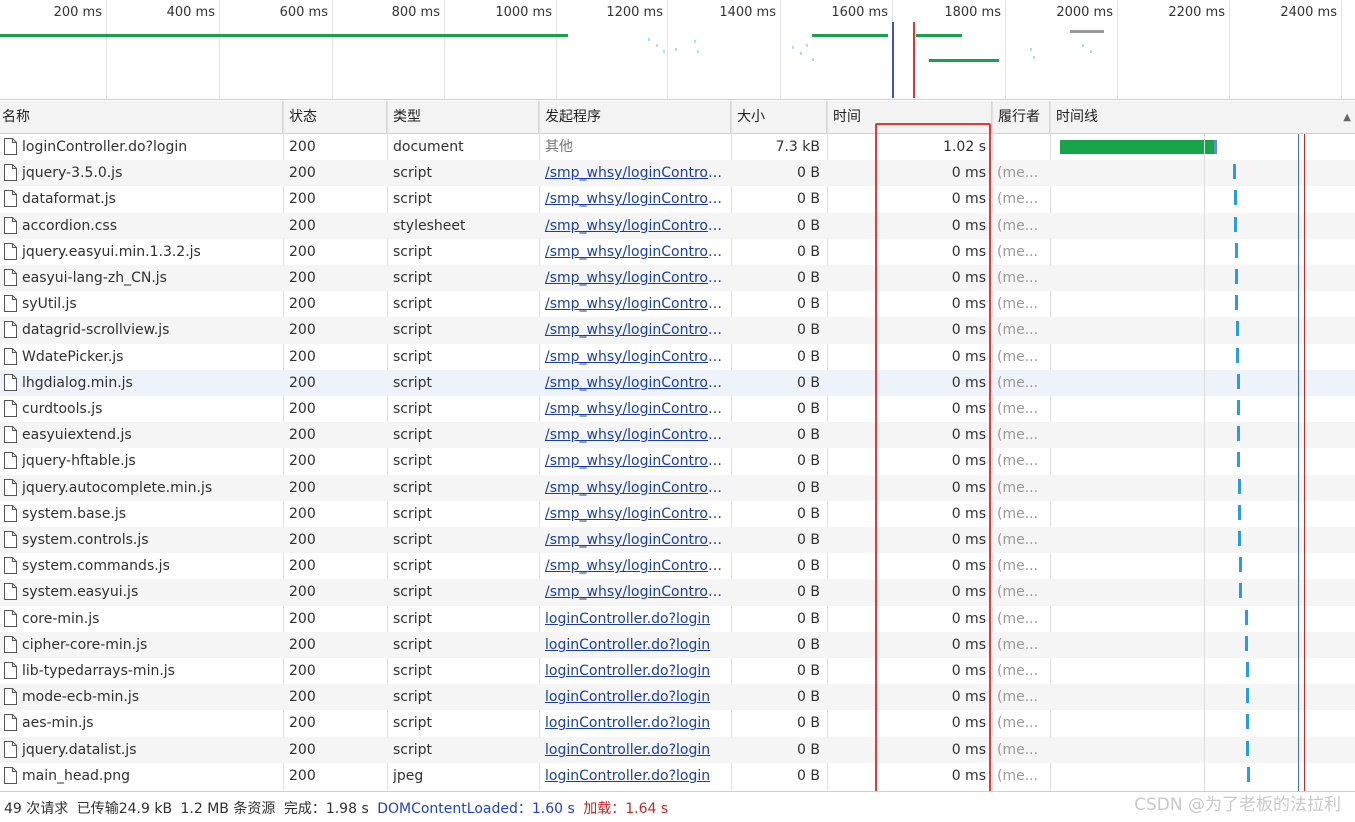 This screenshot has width=1355, height=822. What do you see at coordinates (151, 199) in the screenshot?
I see `request-name: dataformat.js` at bounding box center [151, 199].